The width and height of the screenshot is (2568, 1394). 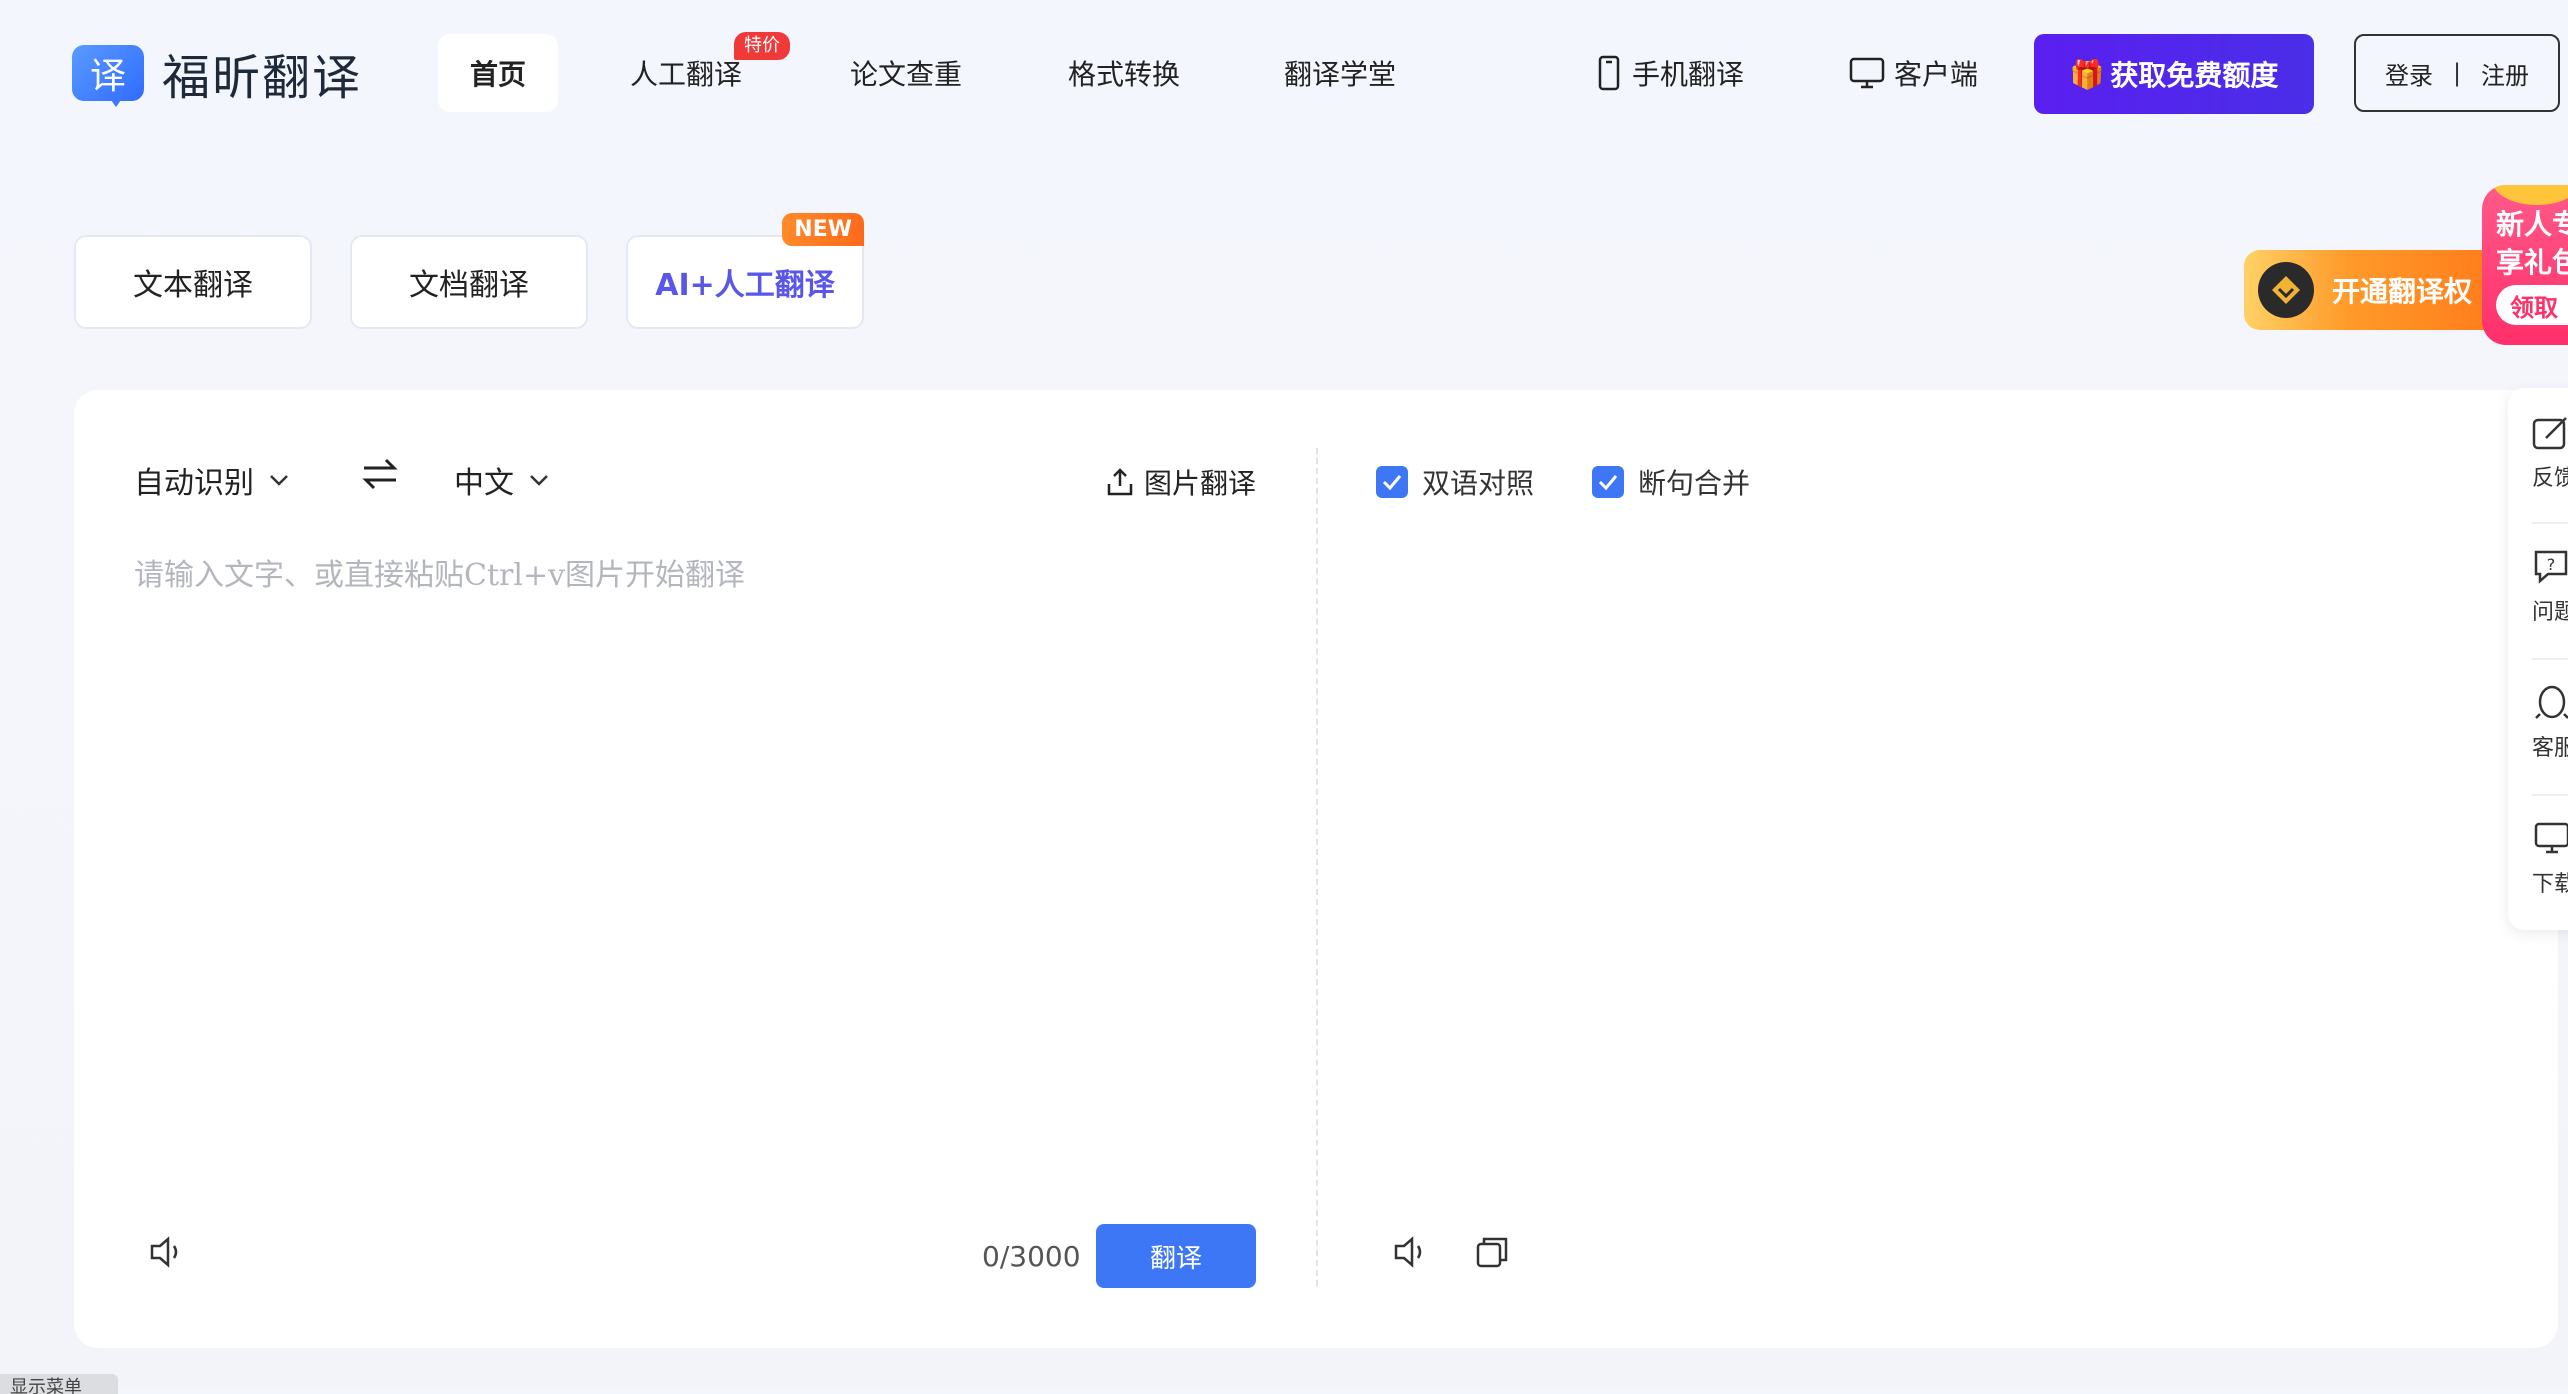 What do you see at coordinates (1478, 483) in the screenshot?
I see `bilingual-label: 双语对照` at bounding box center [1478, 483].